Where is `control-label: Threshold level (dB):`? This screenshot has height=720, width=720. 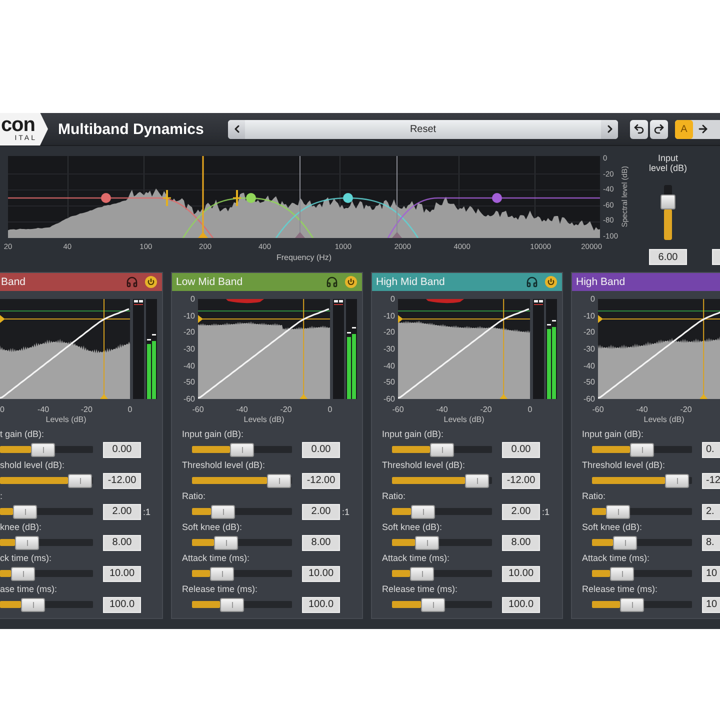
control-label: Threshold level (dB): is located at coordinates (224, 465).